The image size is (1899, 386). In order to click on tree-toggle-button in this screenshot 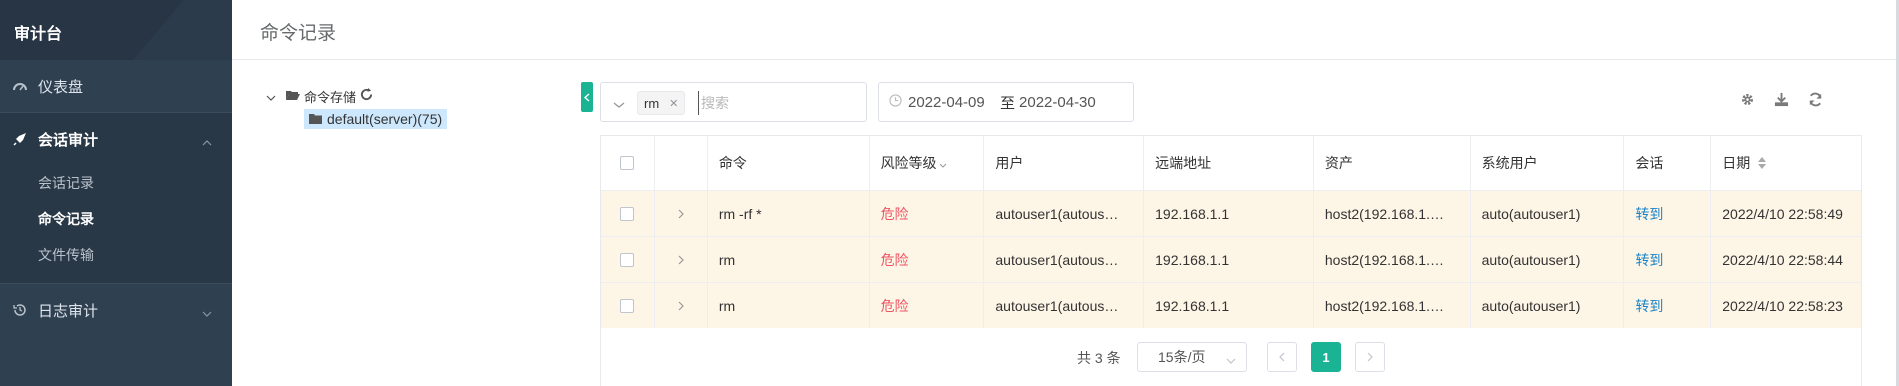, I will do `click(587, 97)`.